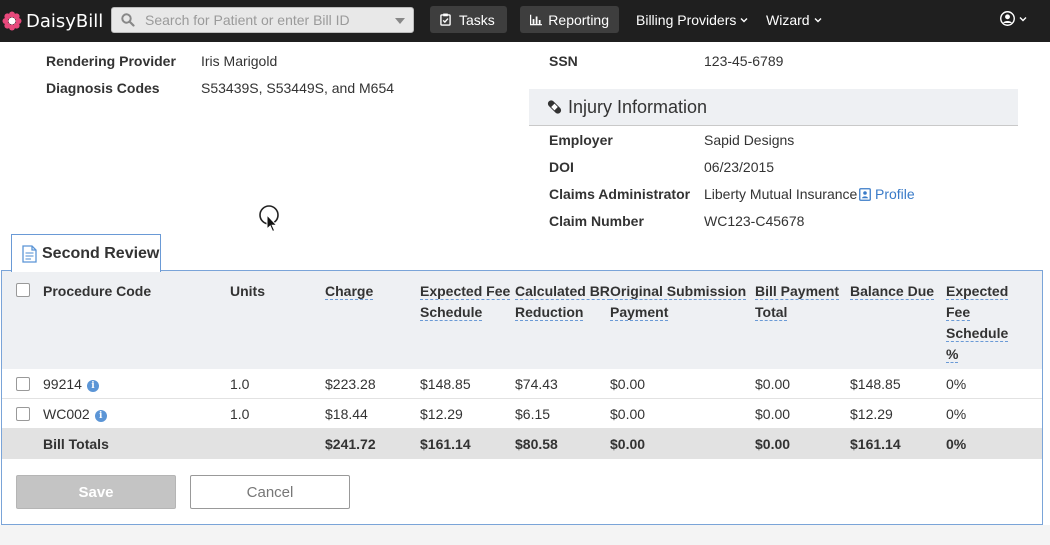  Describe the element at coordinates (23, 290) in the screenshot. I see `select-all-checkbox` at that location.